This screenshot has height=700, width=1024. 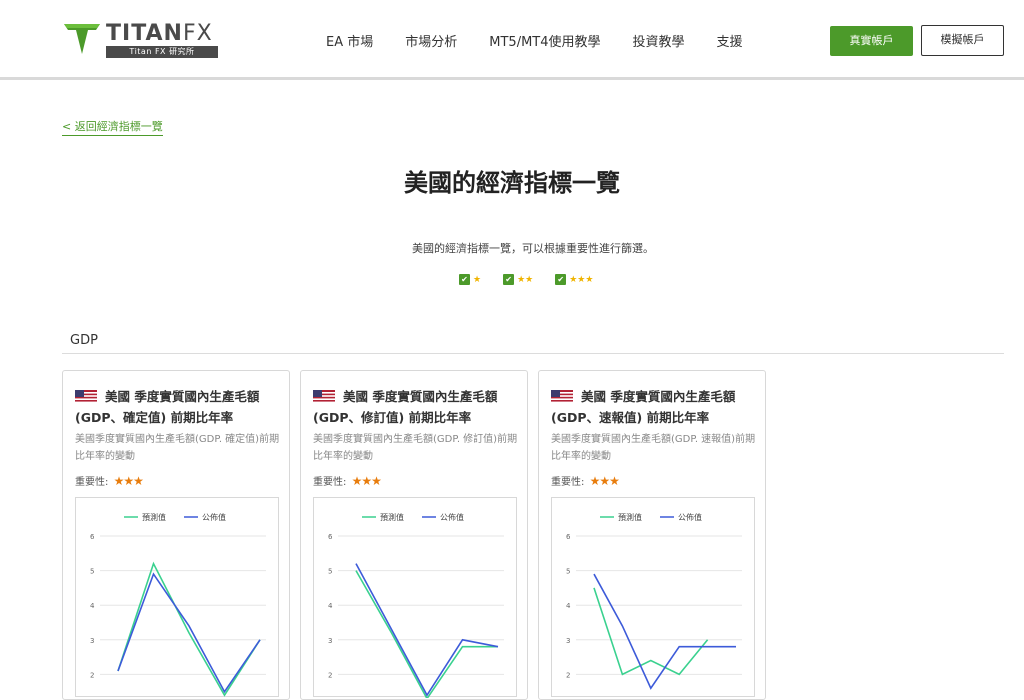 What do you see at coordinates (537, 279) in the screenshot?
I see `importance-filters: ✔ ★ ✔ ★★ ✔ ★★★` at bounding box center [537, 279].